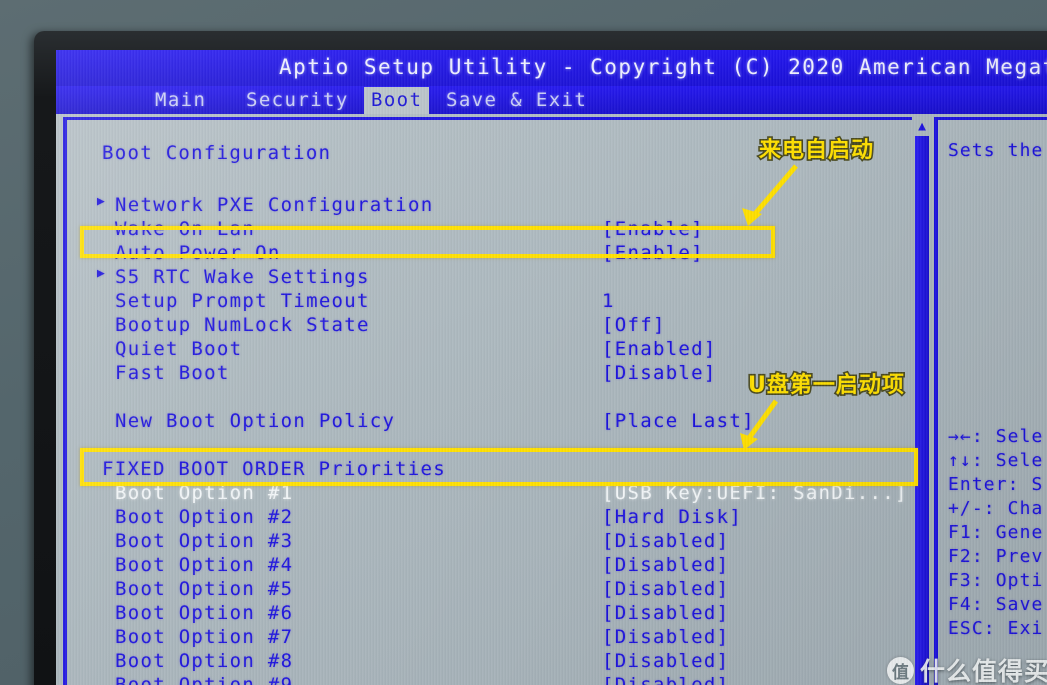 This screenshot has height=685, width=1047. Describe the element at coordinates (996, 580) in the screenshot. I see `hotkey-f3-optimized: F3: Opti` at that location.